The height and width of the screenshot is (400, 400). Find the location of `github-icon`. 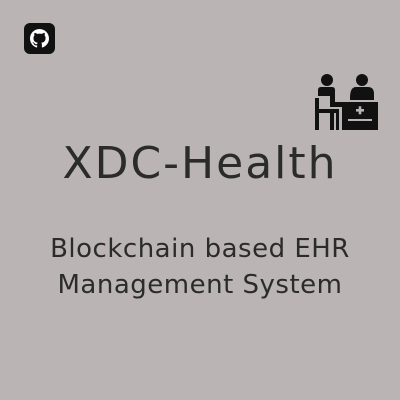

github-icon is located at coordinates (39, 38).